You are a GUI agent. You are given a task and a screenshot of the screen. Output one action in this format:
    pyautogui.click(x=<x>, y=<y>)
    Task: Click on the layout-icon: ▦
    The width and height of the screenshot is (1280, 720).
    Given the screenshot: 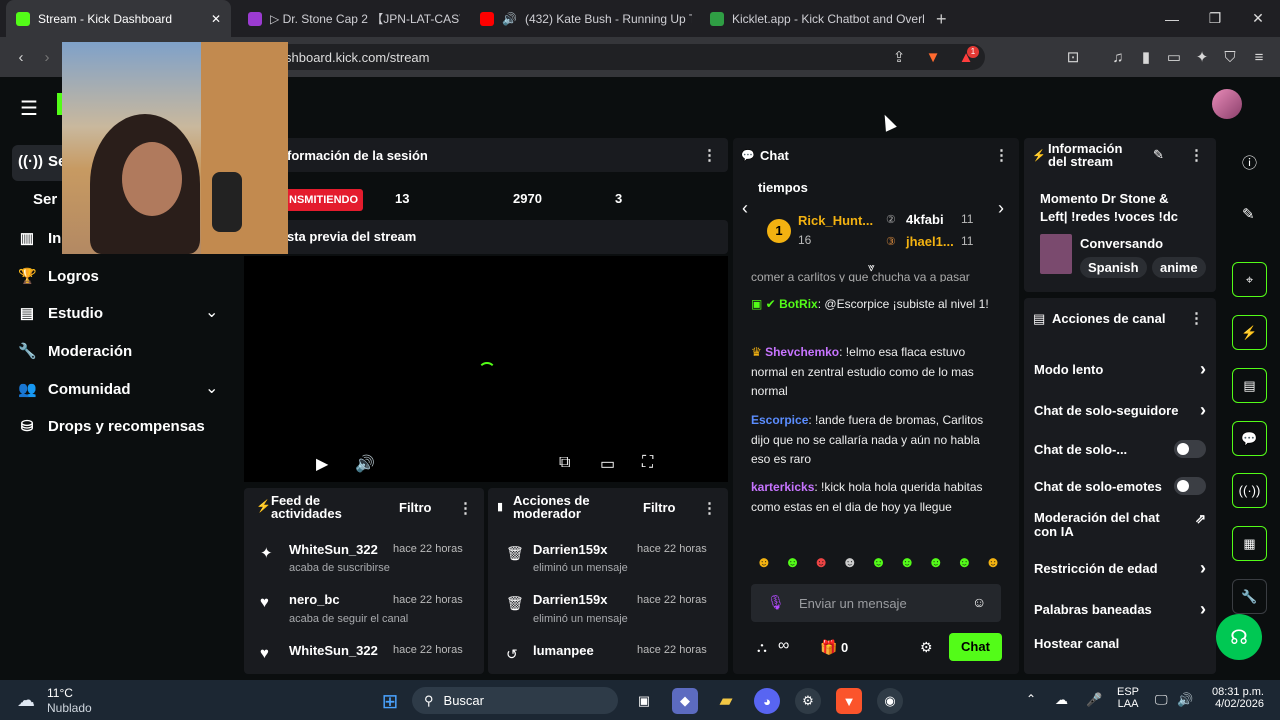 What is the action you would take?
    pyautogui.click(x=1249, y=543)
    